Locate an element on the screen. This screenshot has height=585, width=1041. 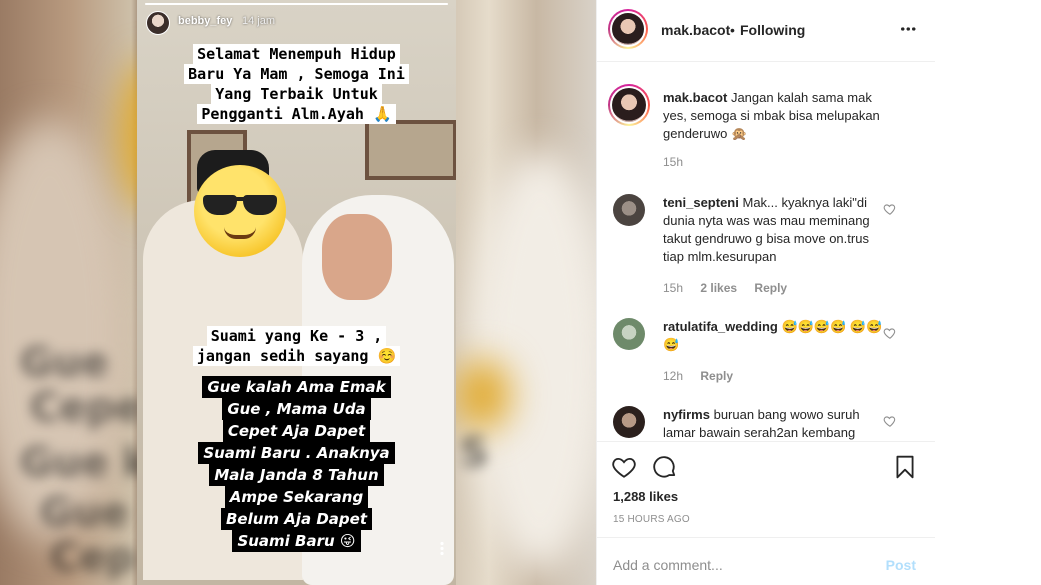
post-header: mak.bacot • Following is located at coordinates (766, 31).